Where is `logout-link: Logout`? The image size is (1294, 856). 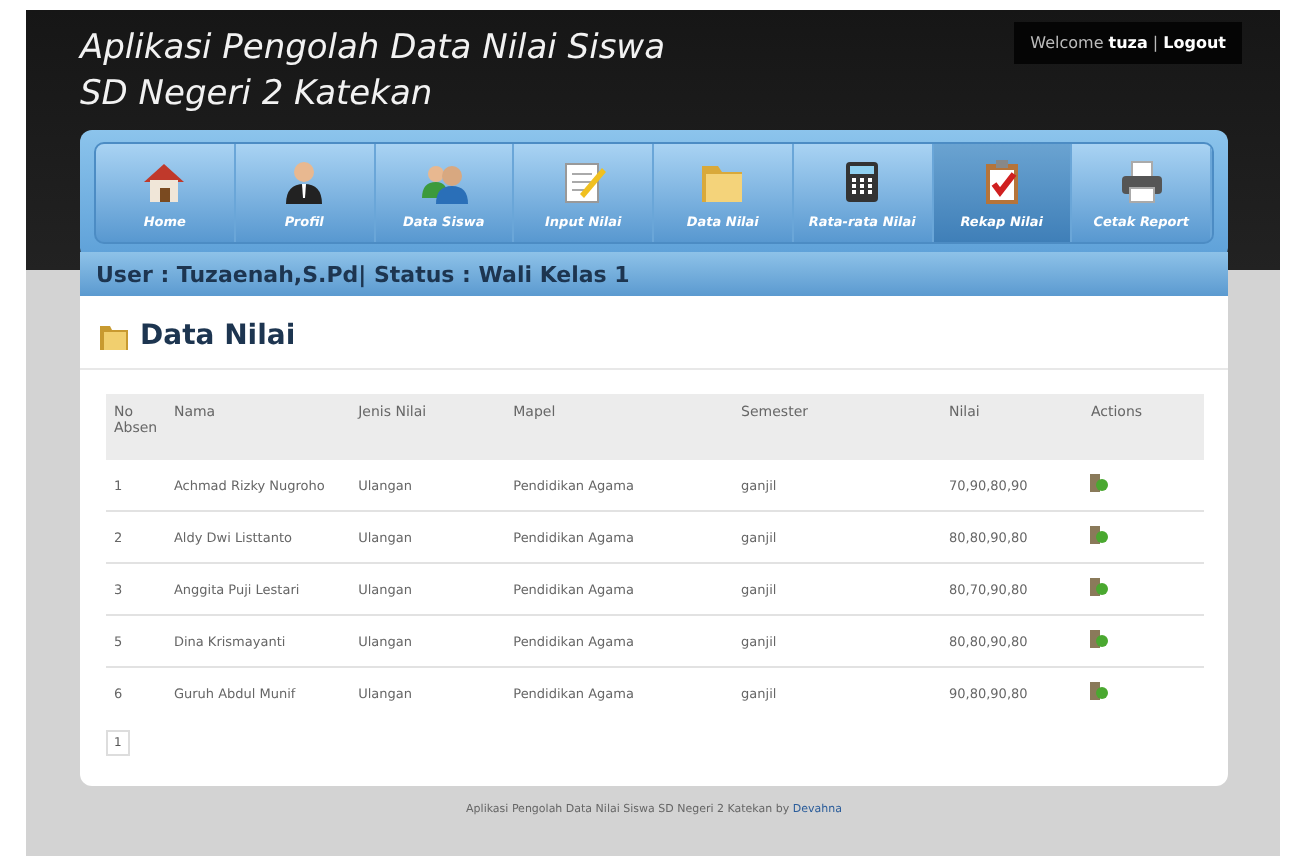 logout-link: Logout is located at coordinates (1194, 43).